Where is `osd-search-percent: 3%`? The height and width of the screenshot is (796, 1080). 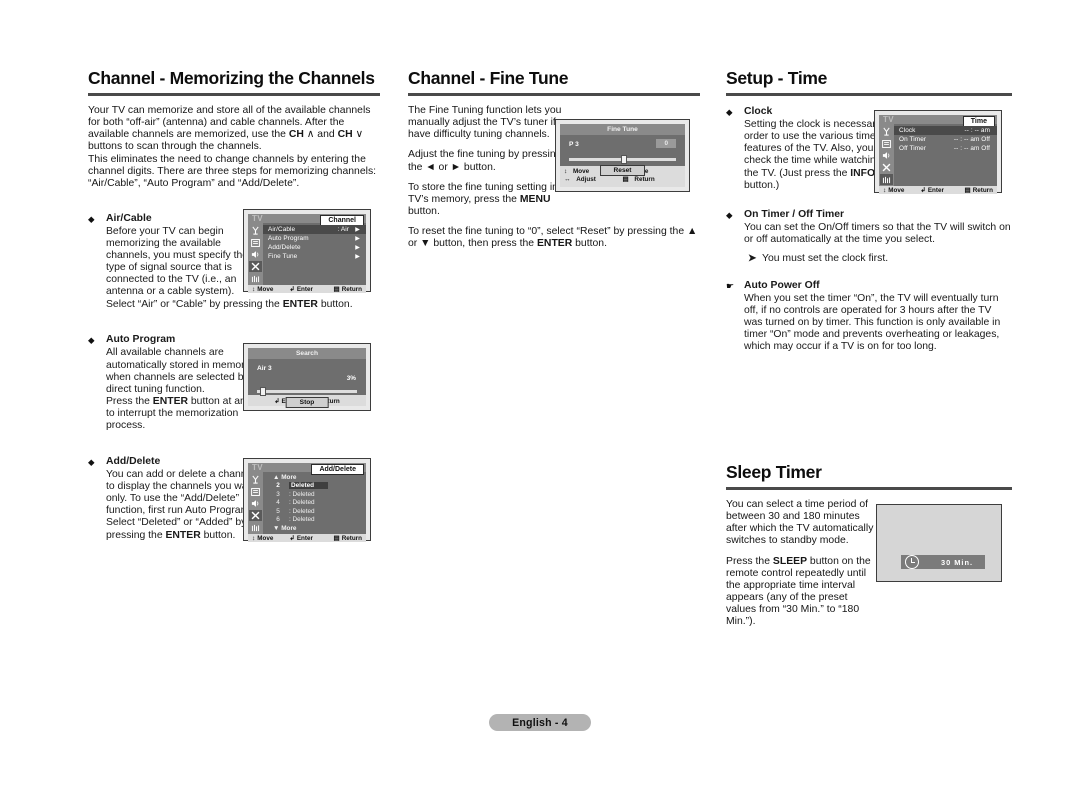 osd-search-percent: 3% is located at coordinates (351, 378).